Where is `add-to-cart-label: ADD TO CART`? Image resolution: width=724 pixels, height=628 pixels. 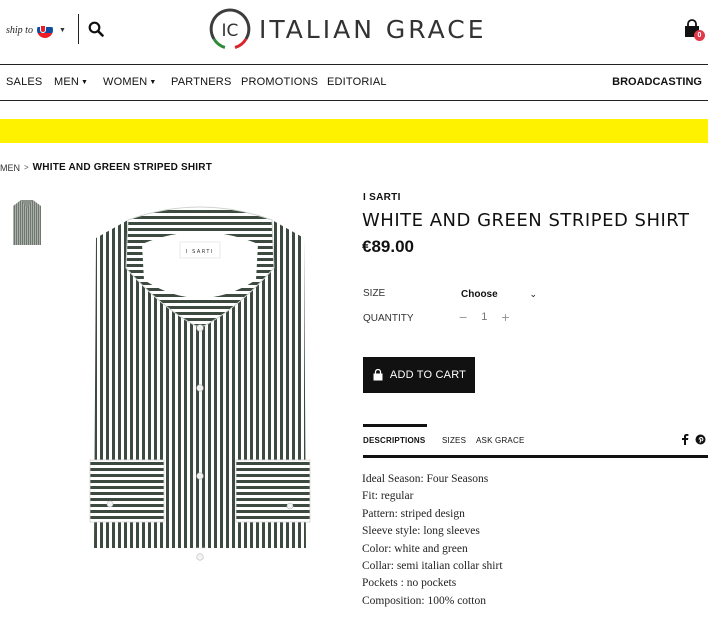 add-to-cart-label: ADD TO CART is located at coordinates (428, 375).